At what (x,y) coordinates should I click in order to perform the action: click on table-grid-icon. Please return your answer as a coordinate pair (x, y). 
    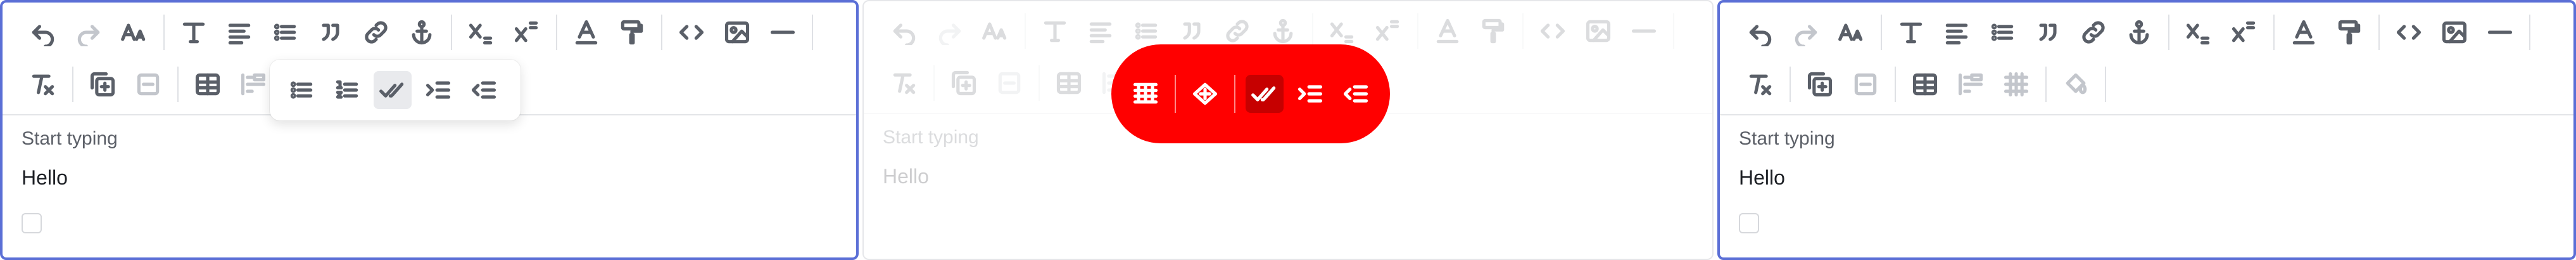
    Looking at the image, I should click on (2016, 84).